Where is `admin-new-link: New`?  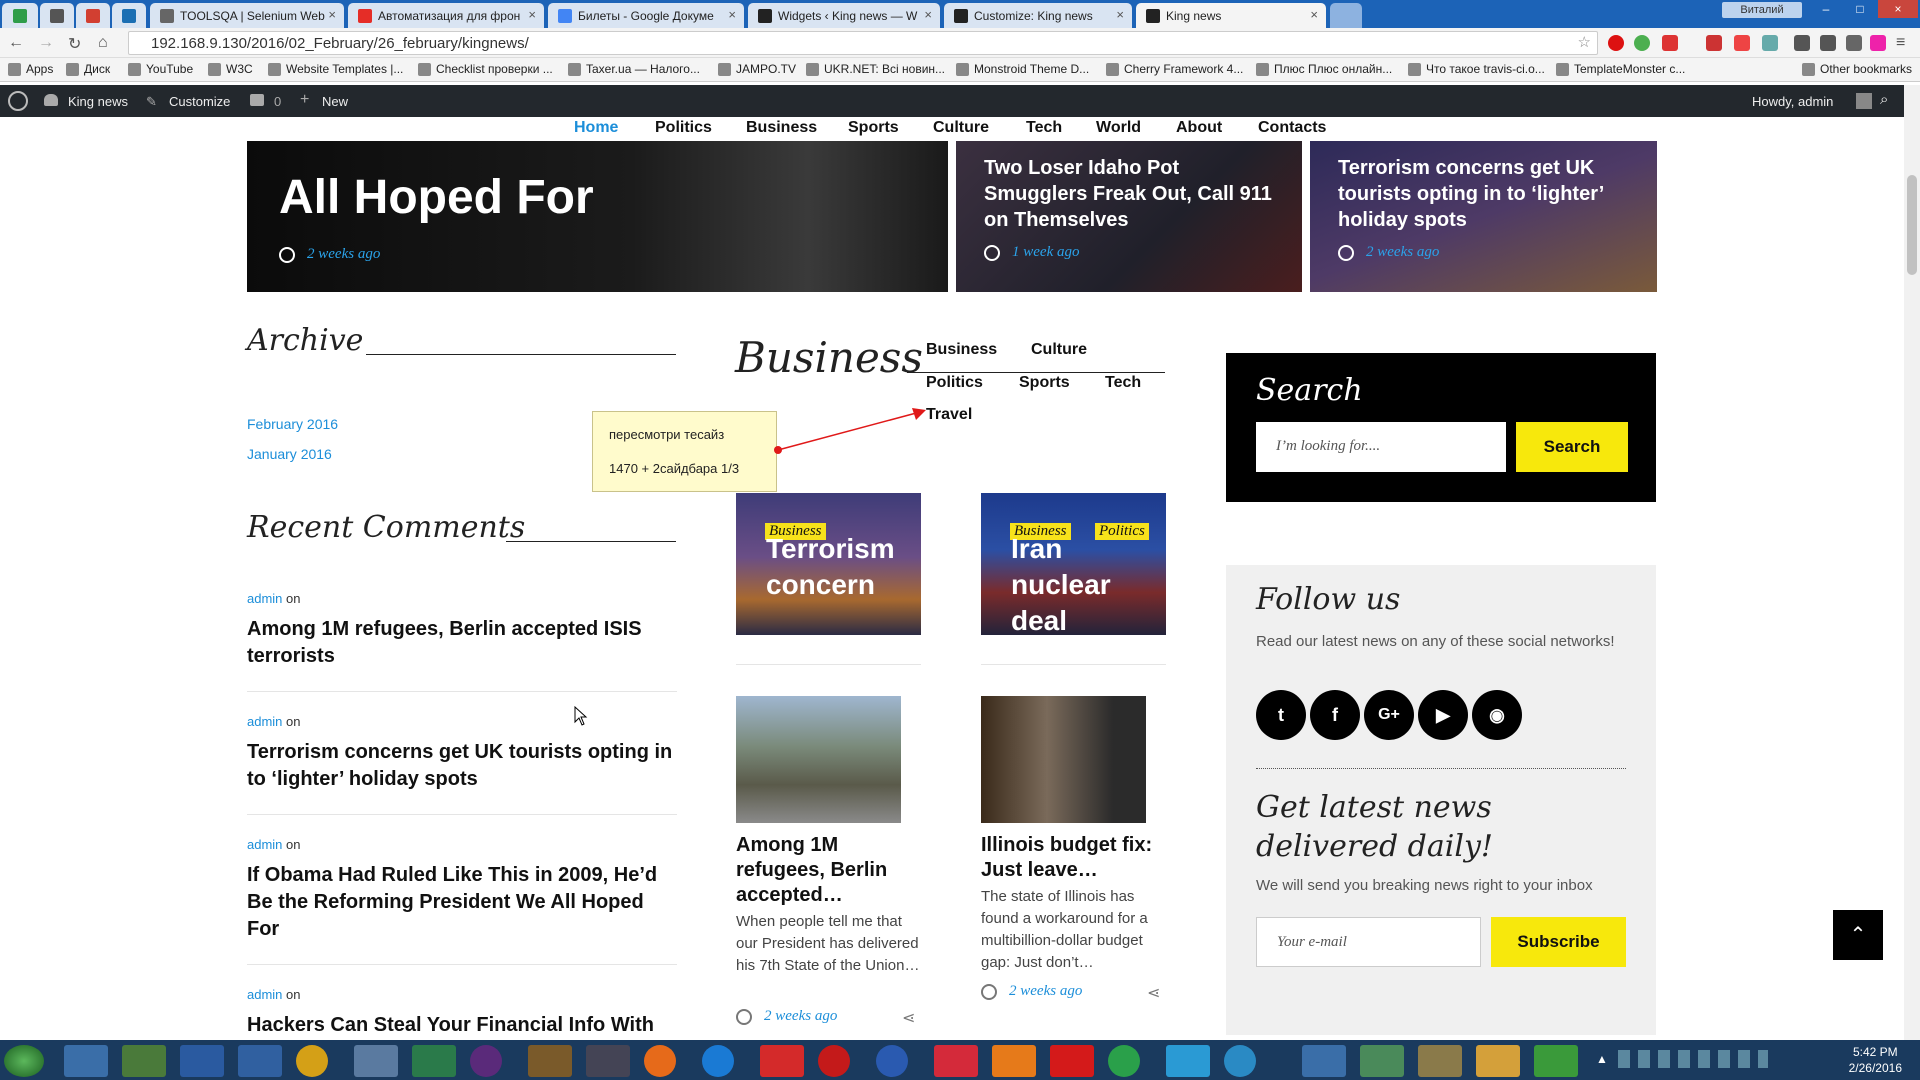 admin-new-link: New is located at coordinates (335, 101).